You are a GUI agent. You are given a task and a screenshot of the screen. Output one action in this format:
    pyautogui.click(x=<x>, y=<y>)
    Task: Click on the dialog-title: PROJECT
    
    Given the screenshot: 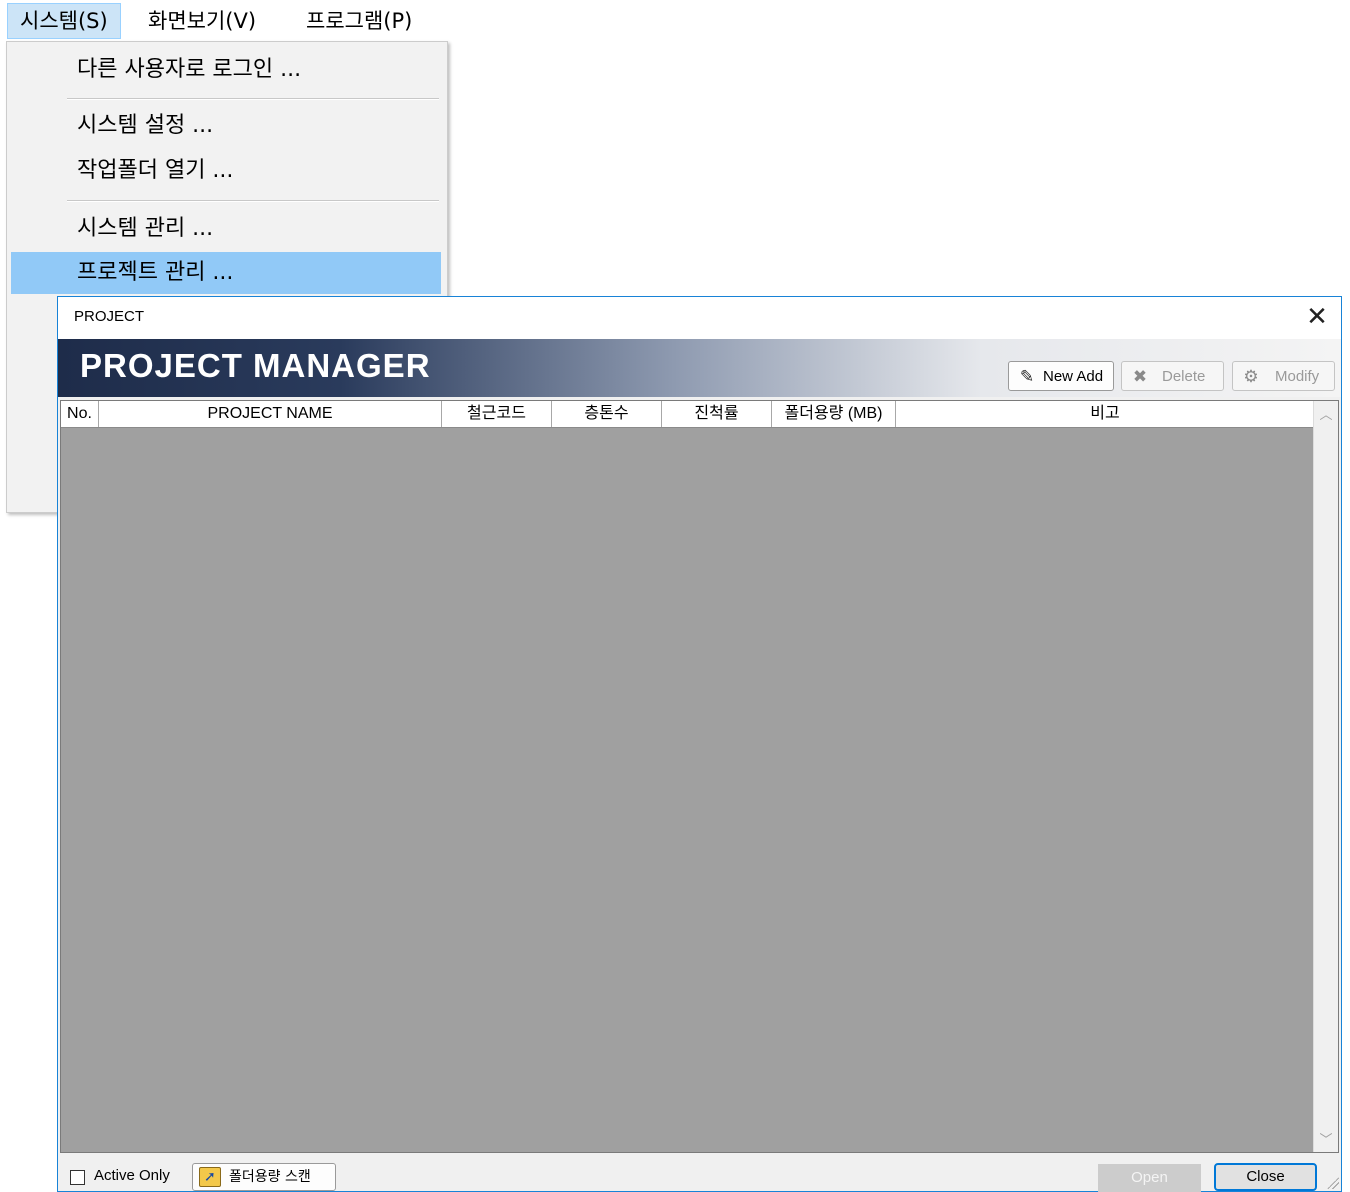 What is the action you would take?
    pyautogui.click(x=109, y=316)
    